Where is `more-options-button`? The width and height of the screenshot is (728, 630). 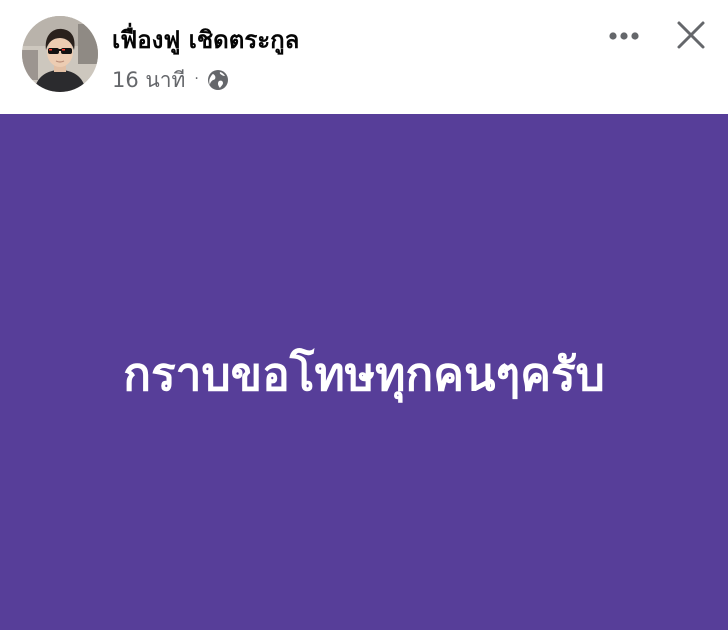 more-options-button is located at coordinates (624, 36).